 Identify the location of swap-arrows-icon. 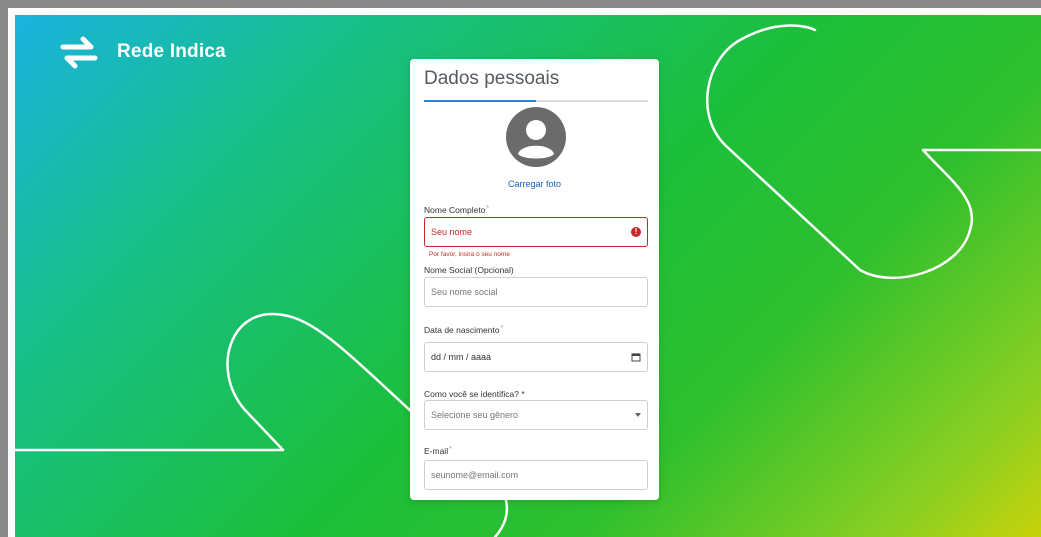
(79, 52).